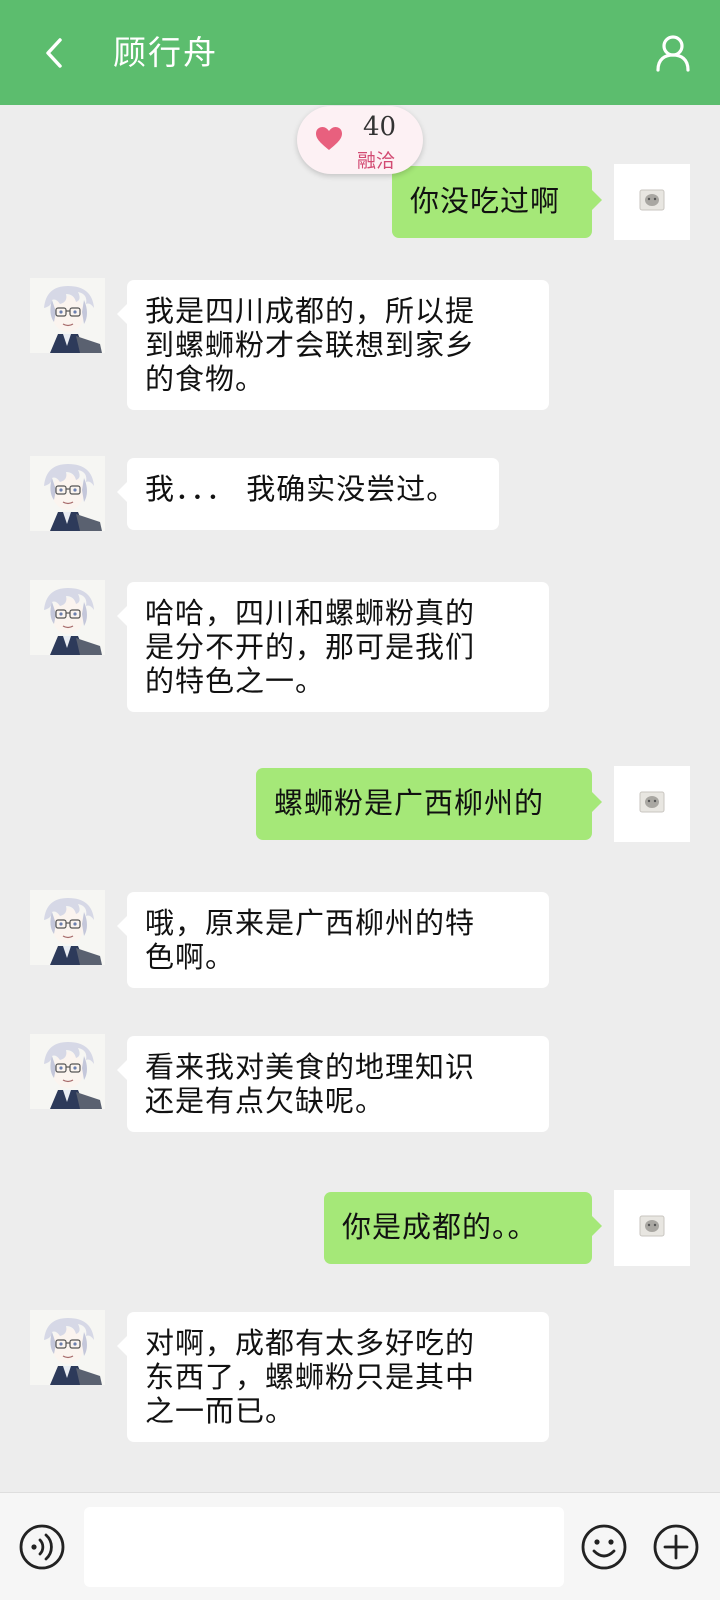 Image resolution: width=720 pixels, height=1600 pixels. Describe the element at coordinates (205, 379) in the screenshot. I see `message-line: 的食物。` at that location.